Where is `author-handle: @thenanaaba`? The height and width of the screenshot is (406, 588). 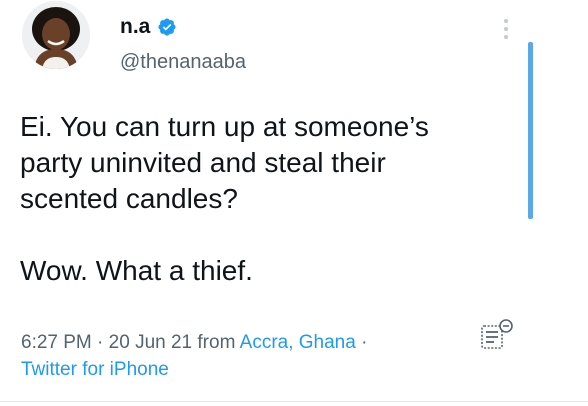 author-handle: @thenanaaba is located at coordinates (183, 62).